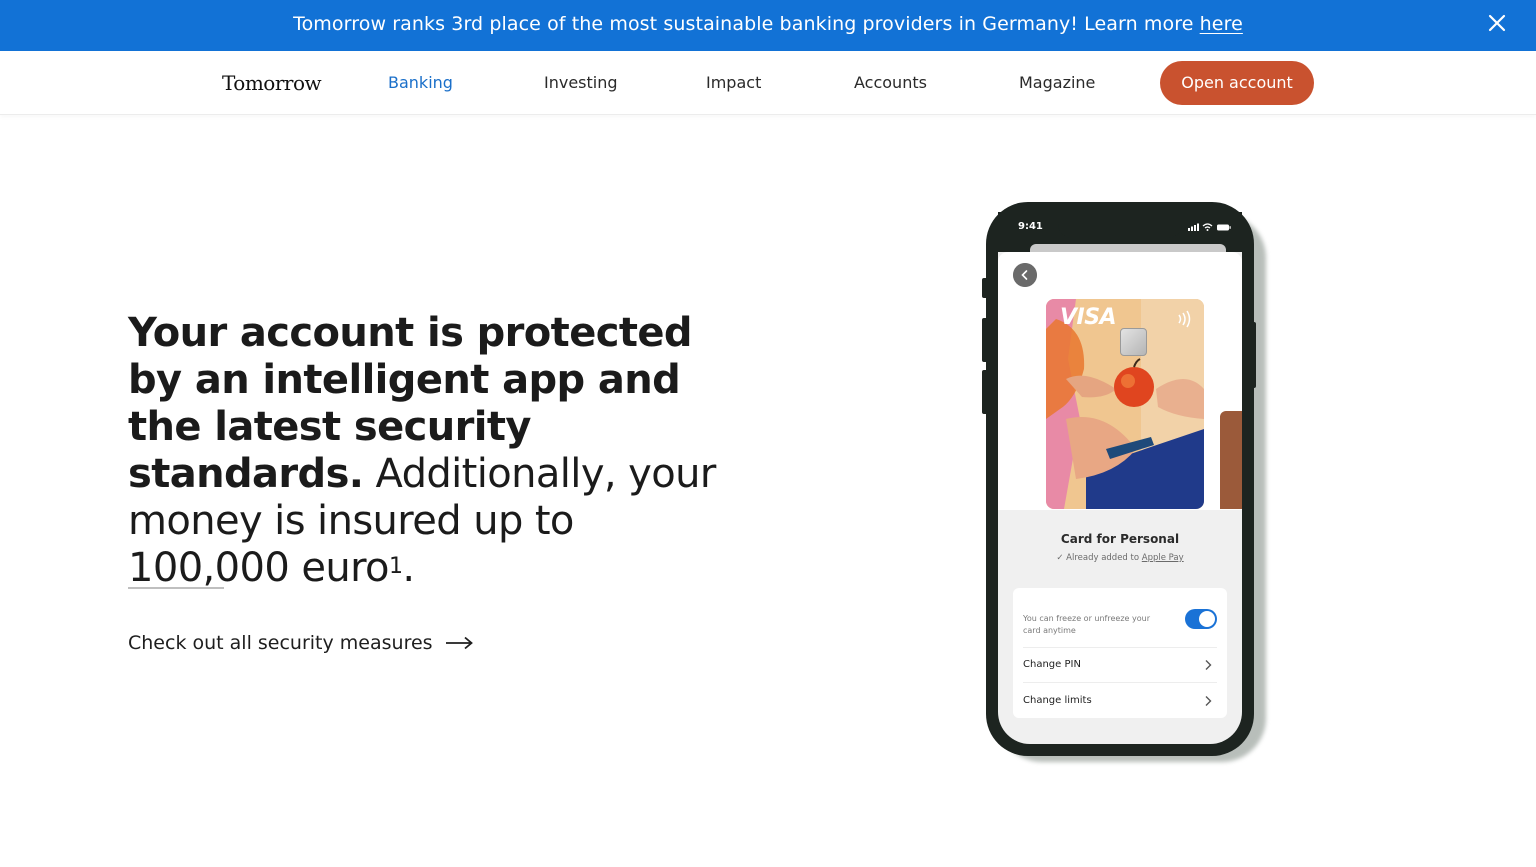  Describe the element at coordinates (1104, 558) in the screenshot. I see `card-subtitle-prefix: Already added to` at that location.